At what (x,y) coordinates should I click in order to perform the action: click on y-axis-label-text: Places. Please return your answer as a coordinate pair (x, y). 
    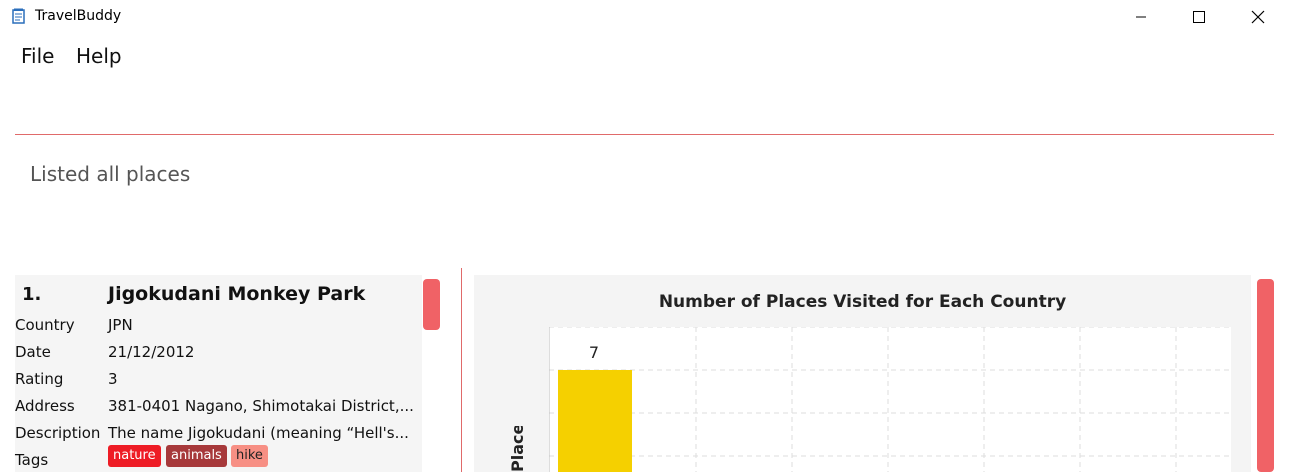
    Looking at the image, I should click on (518, 449).